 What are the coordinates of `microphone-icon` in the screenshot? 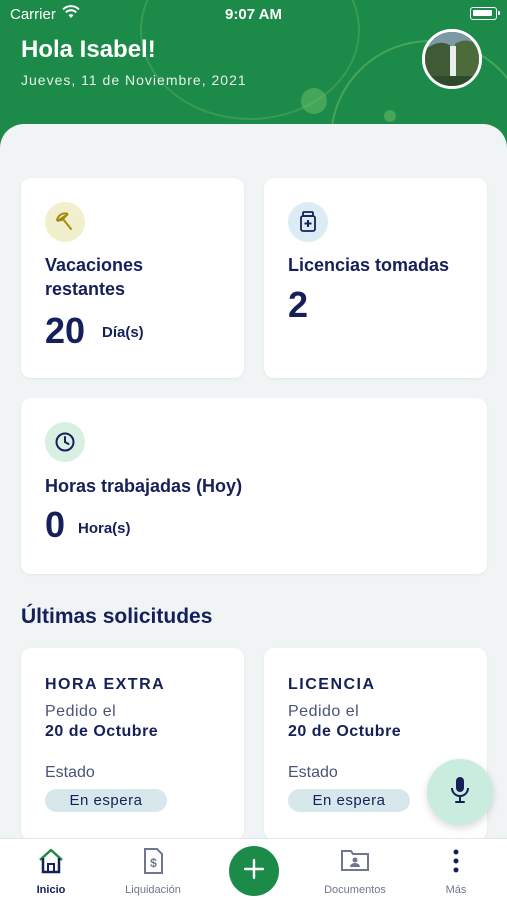 It's located at (460, 792).